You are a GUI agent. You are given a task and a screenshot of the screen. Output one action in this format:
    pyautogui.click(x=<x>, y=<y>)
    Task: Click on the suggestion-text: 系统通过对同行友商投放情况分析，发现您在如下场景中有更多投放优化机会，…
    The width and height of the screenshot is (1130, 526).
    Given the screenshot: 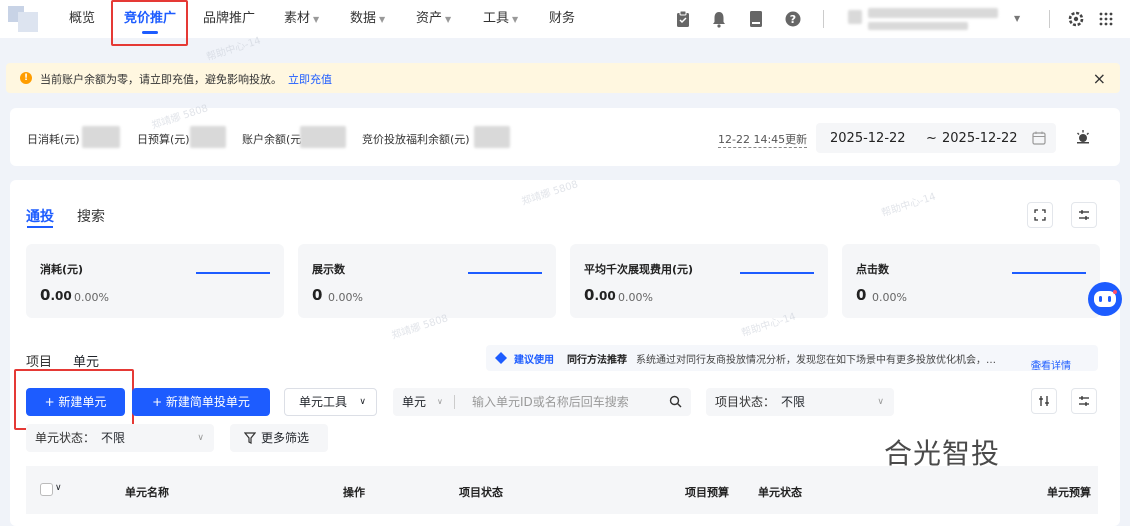 What is the action you would take?
    pyautogui.click(x=816, y=360)
    